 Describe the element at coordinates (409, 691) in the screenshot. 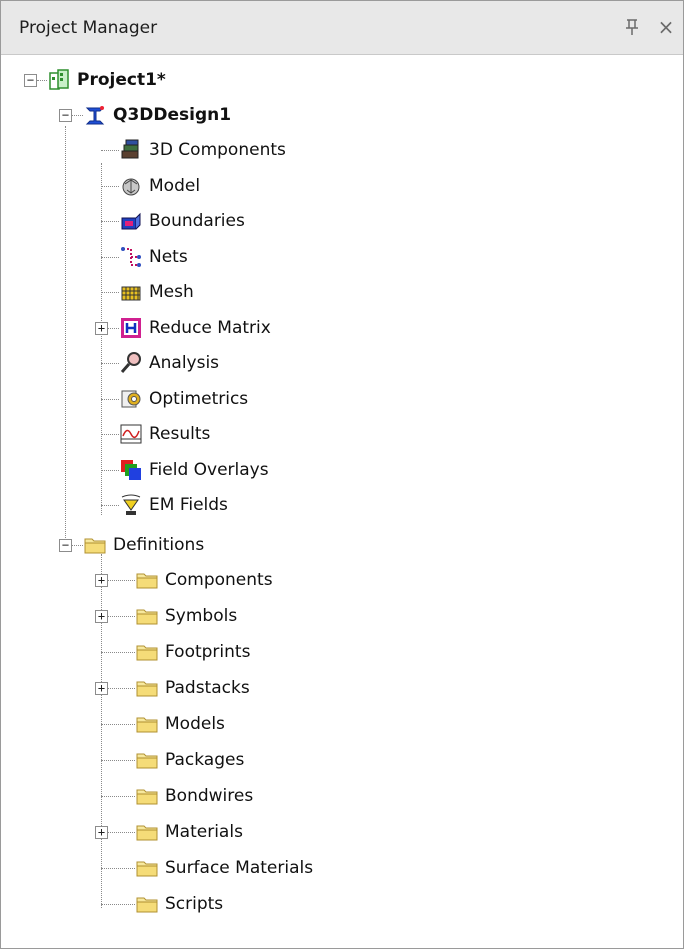

I see `tree-node-definition: Padstacks` at that location.